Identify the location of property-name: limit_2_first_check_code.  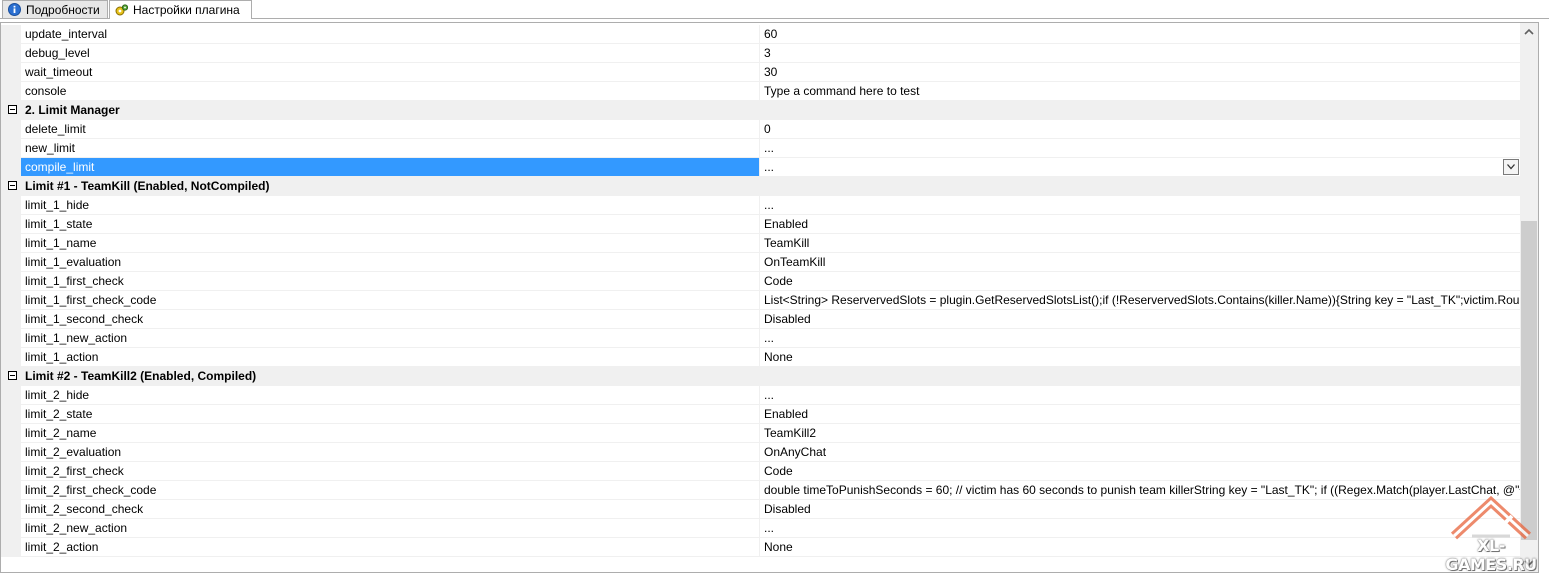
(90, 490).